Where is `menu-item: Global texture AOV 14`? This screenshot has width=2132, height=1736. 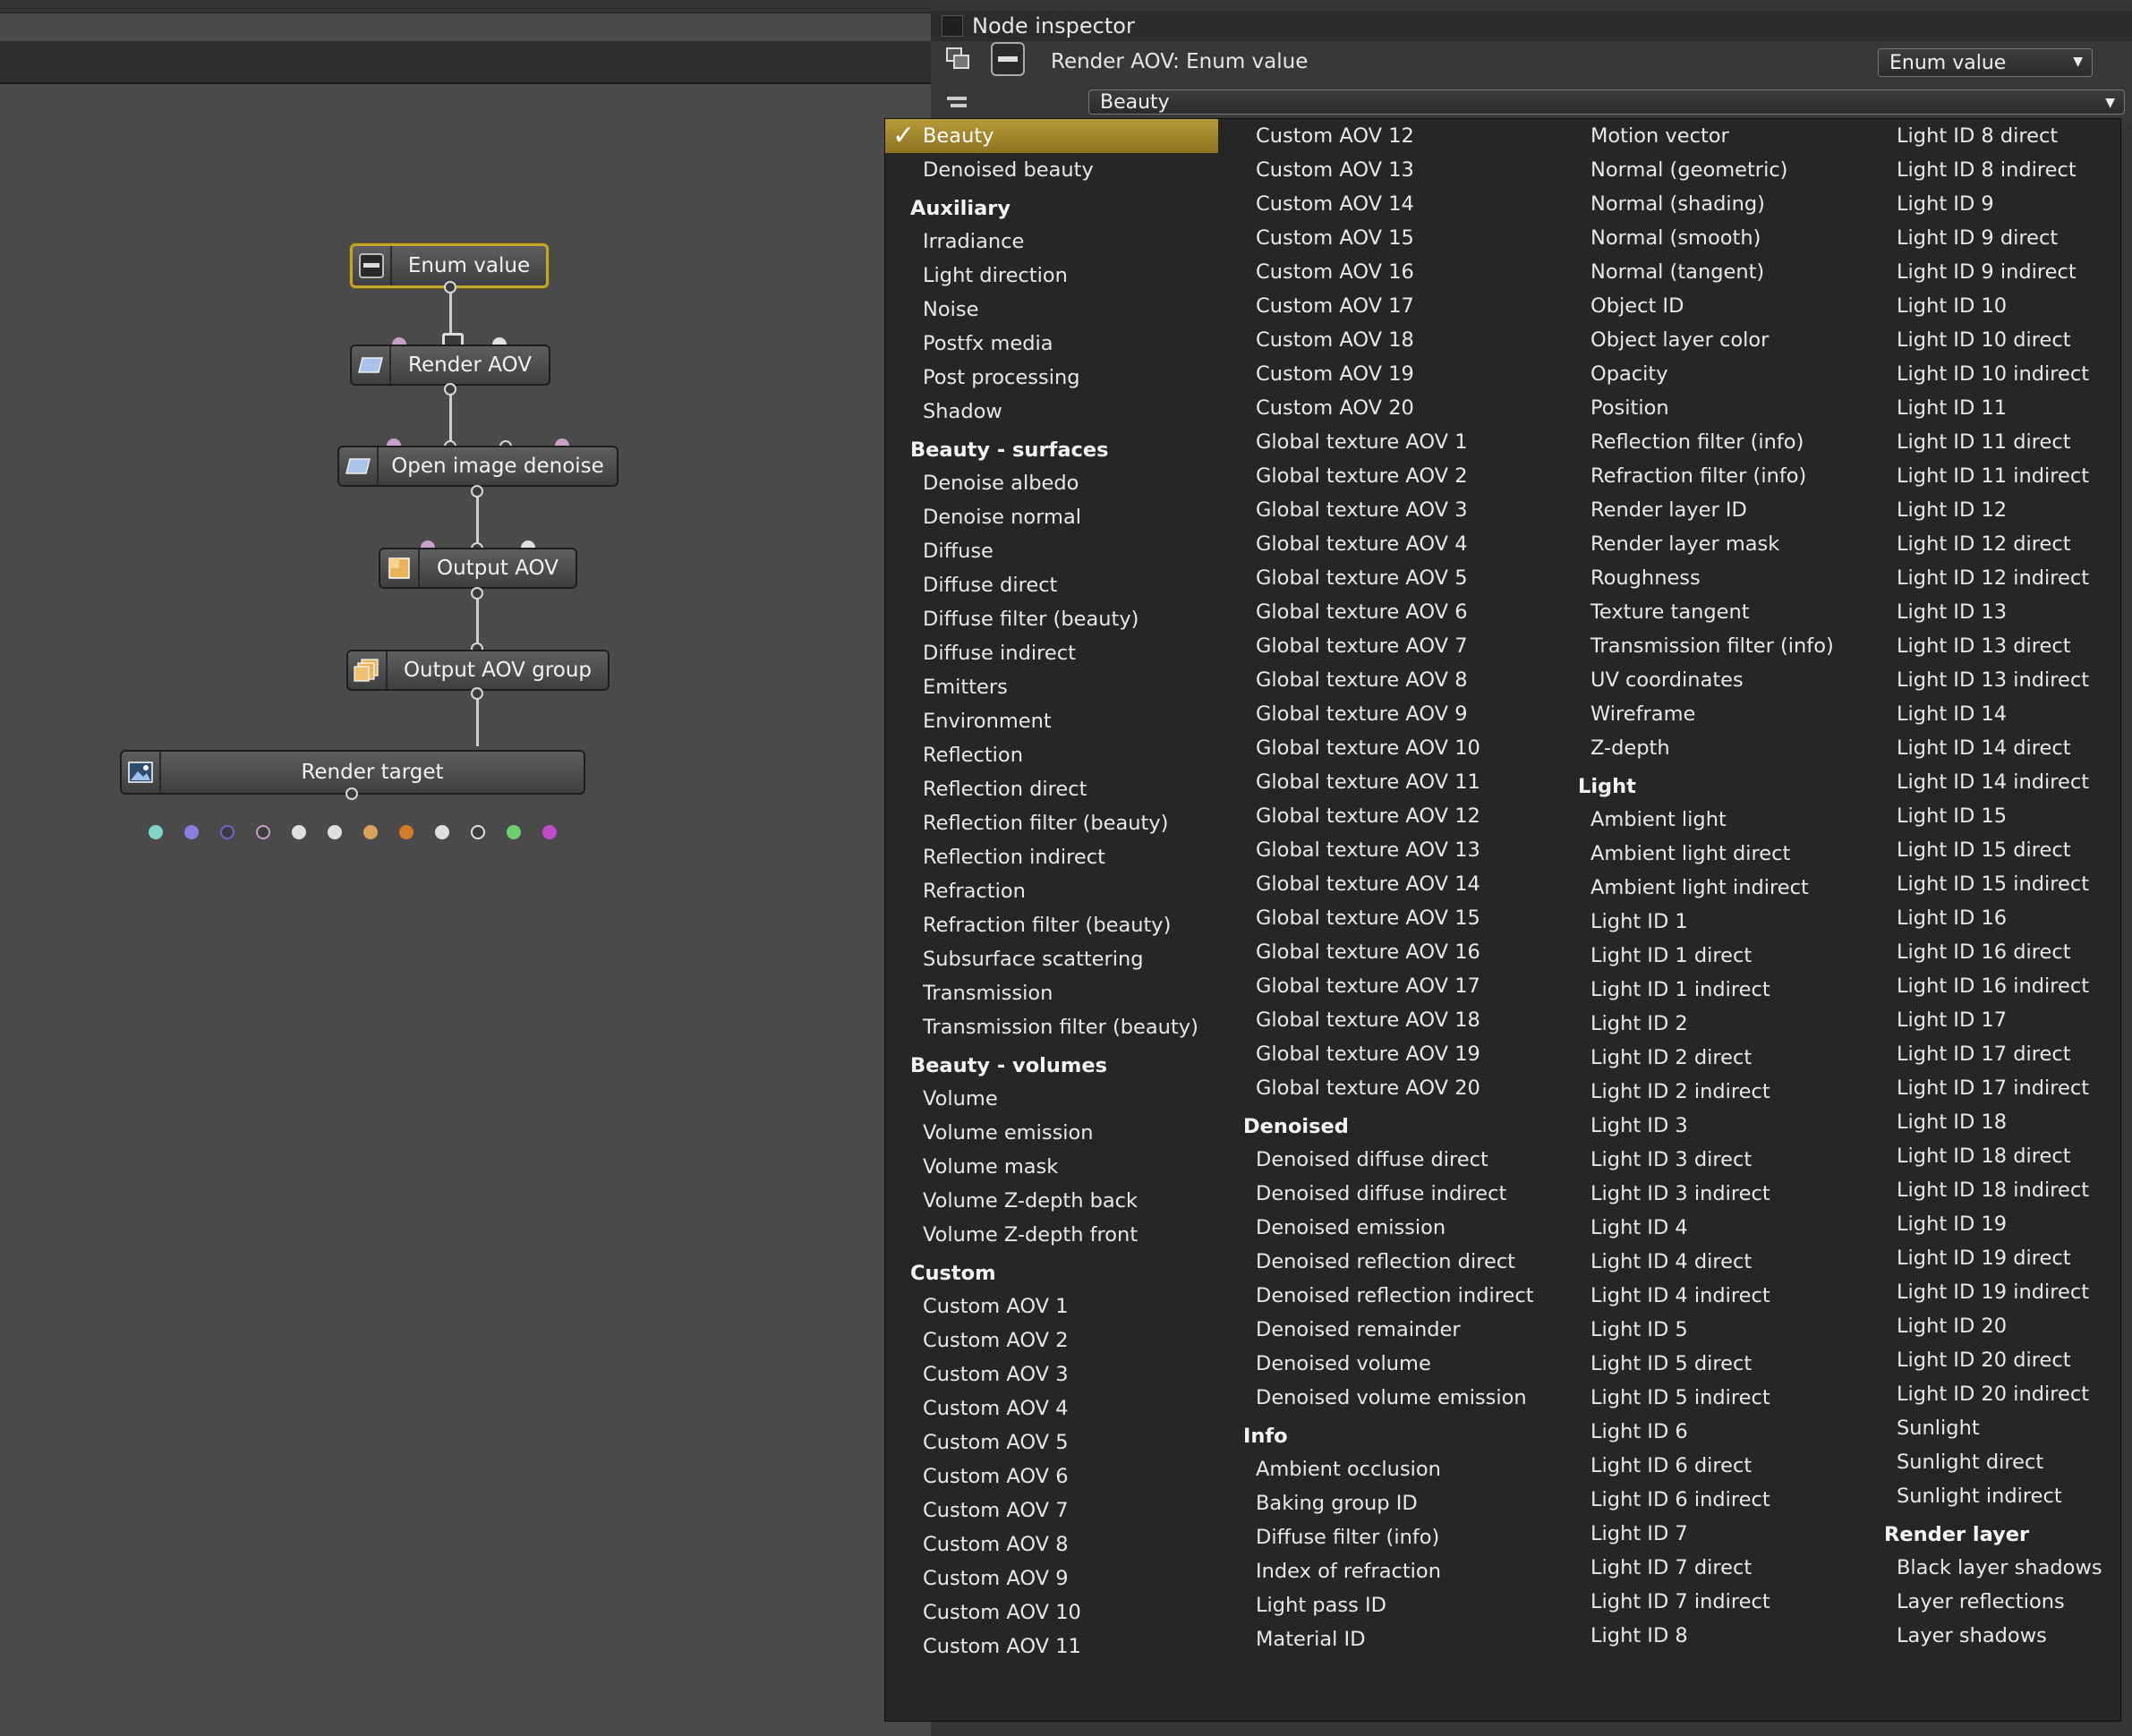
menu-item: Global texture AOV 14 is located at coordinates (1386, 884).